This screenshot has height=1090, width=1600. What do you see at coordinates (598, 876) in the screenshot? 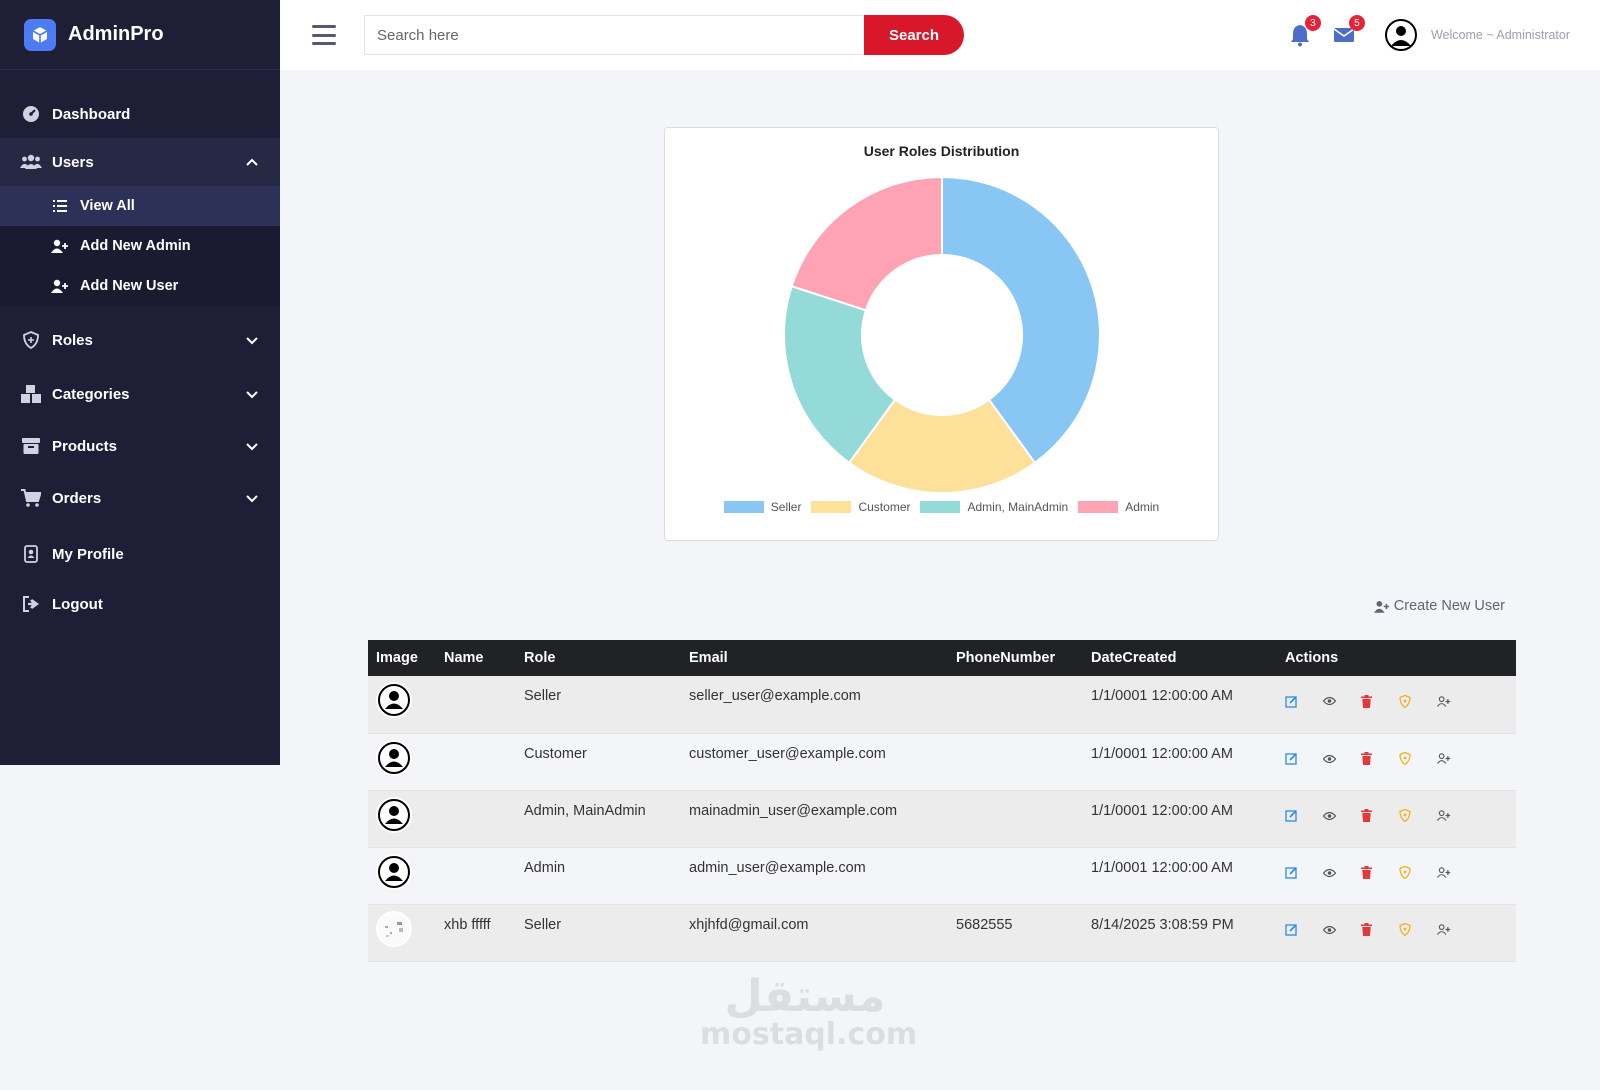
I see `cell-role: Admin` at bounding box center [598, 876].